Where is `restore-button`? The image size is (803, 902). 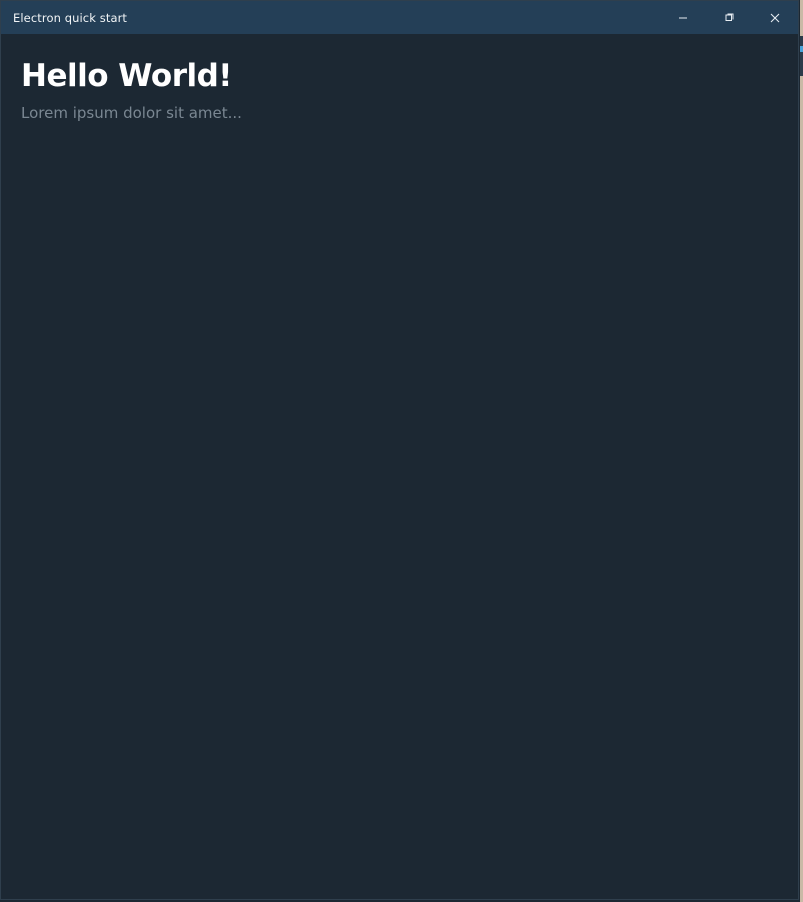 restore-button is located at coordinates (729, 17).